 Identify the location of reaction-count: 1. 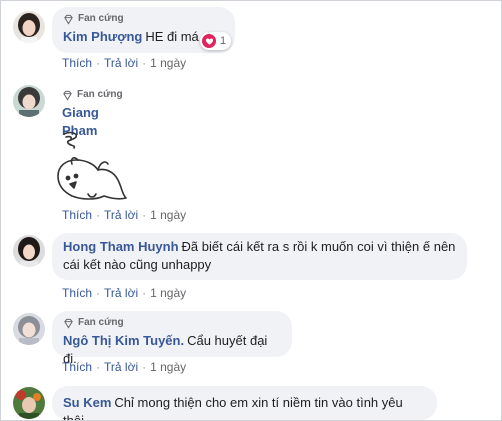
(223, 41).